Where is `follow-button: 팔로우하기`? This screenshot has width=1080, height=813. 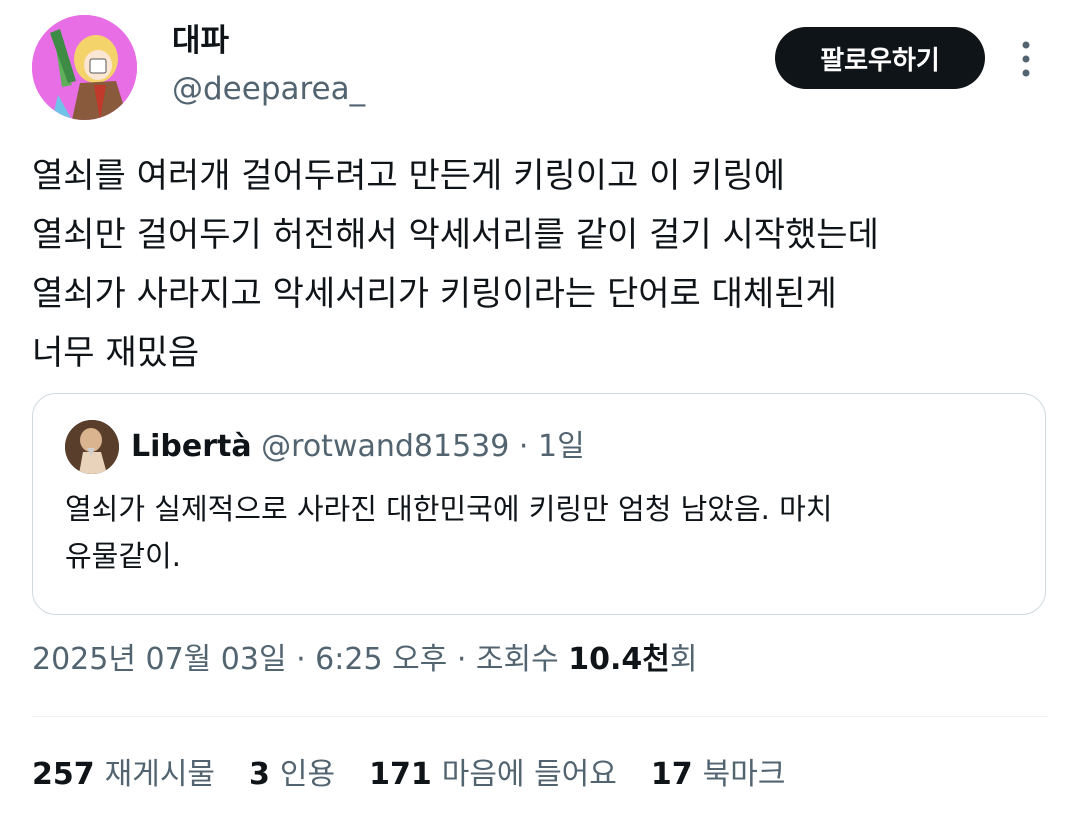
follow-button: 팔로우하기 is located at coordinates (880, 58).